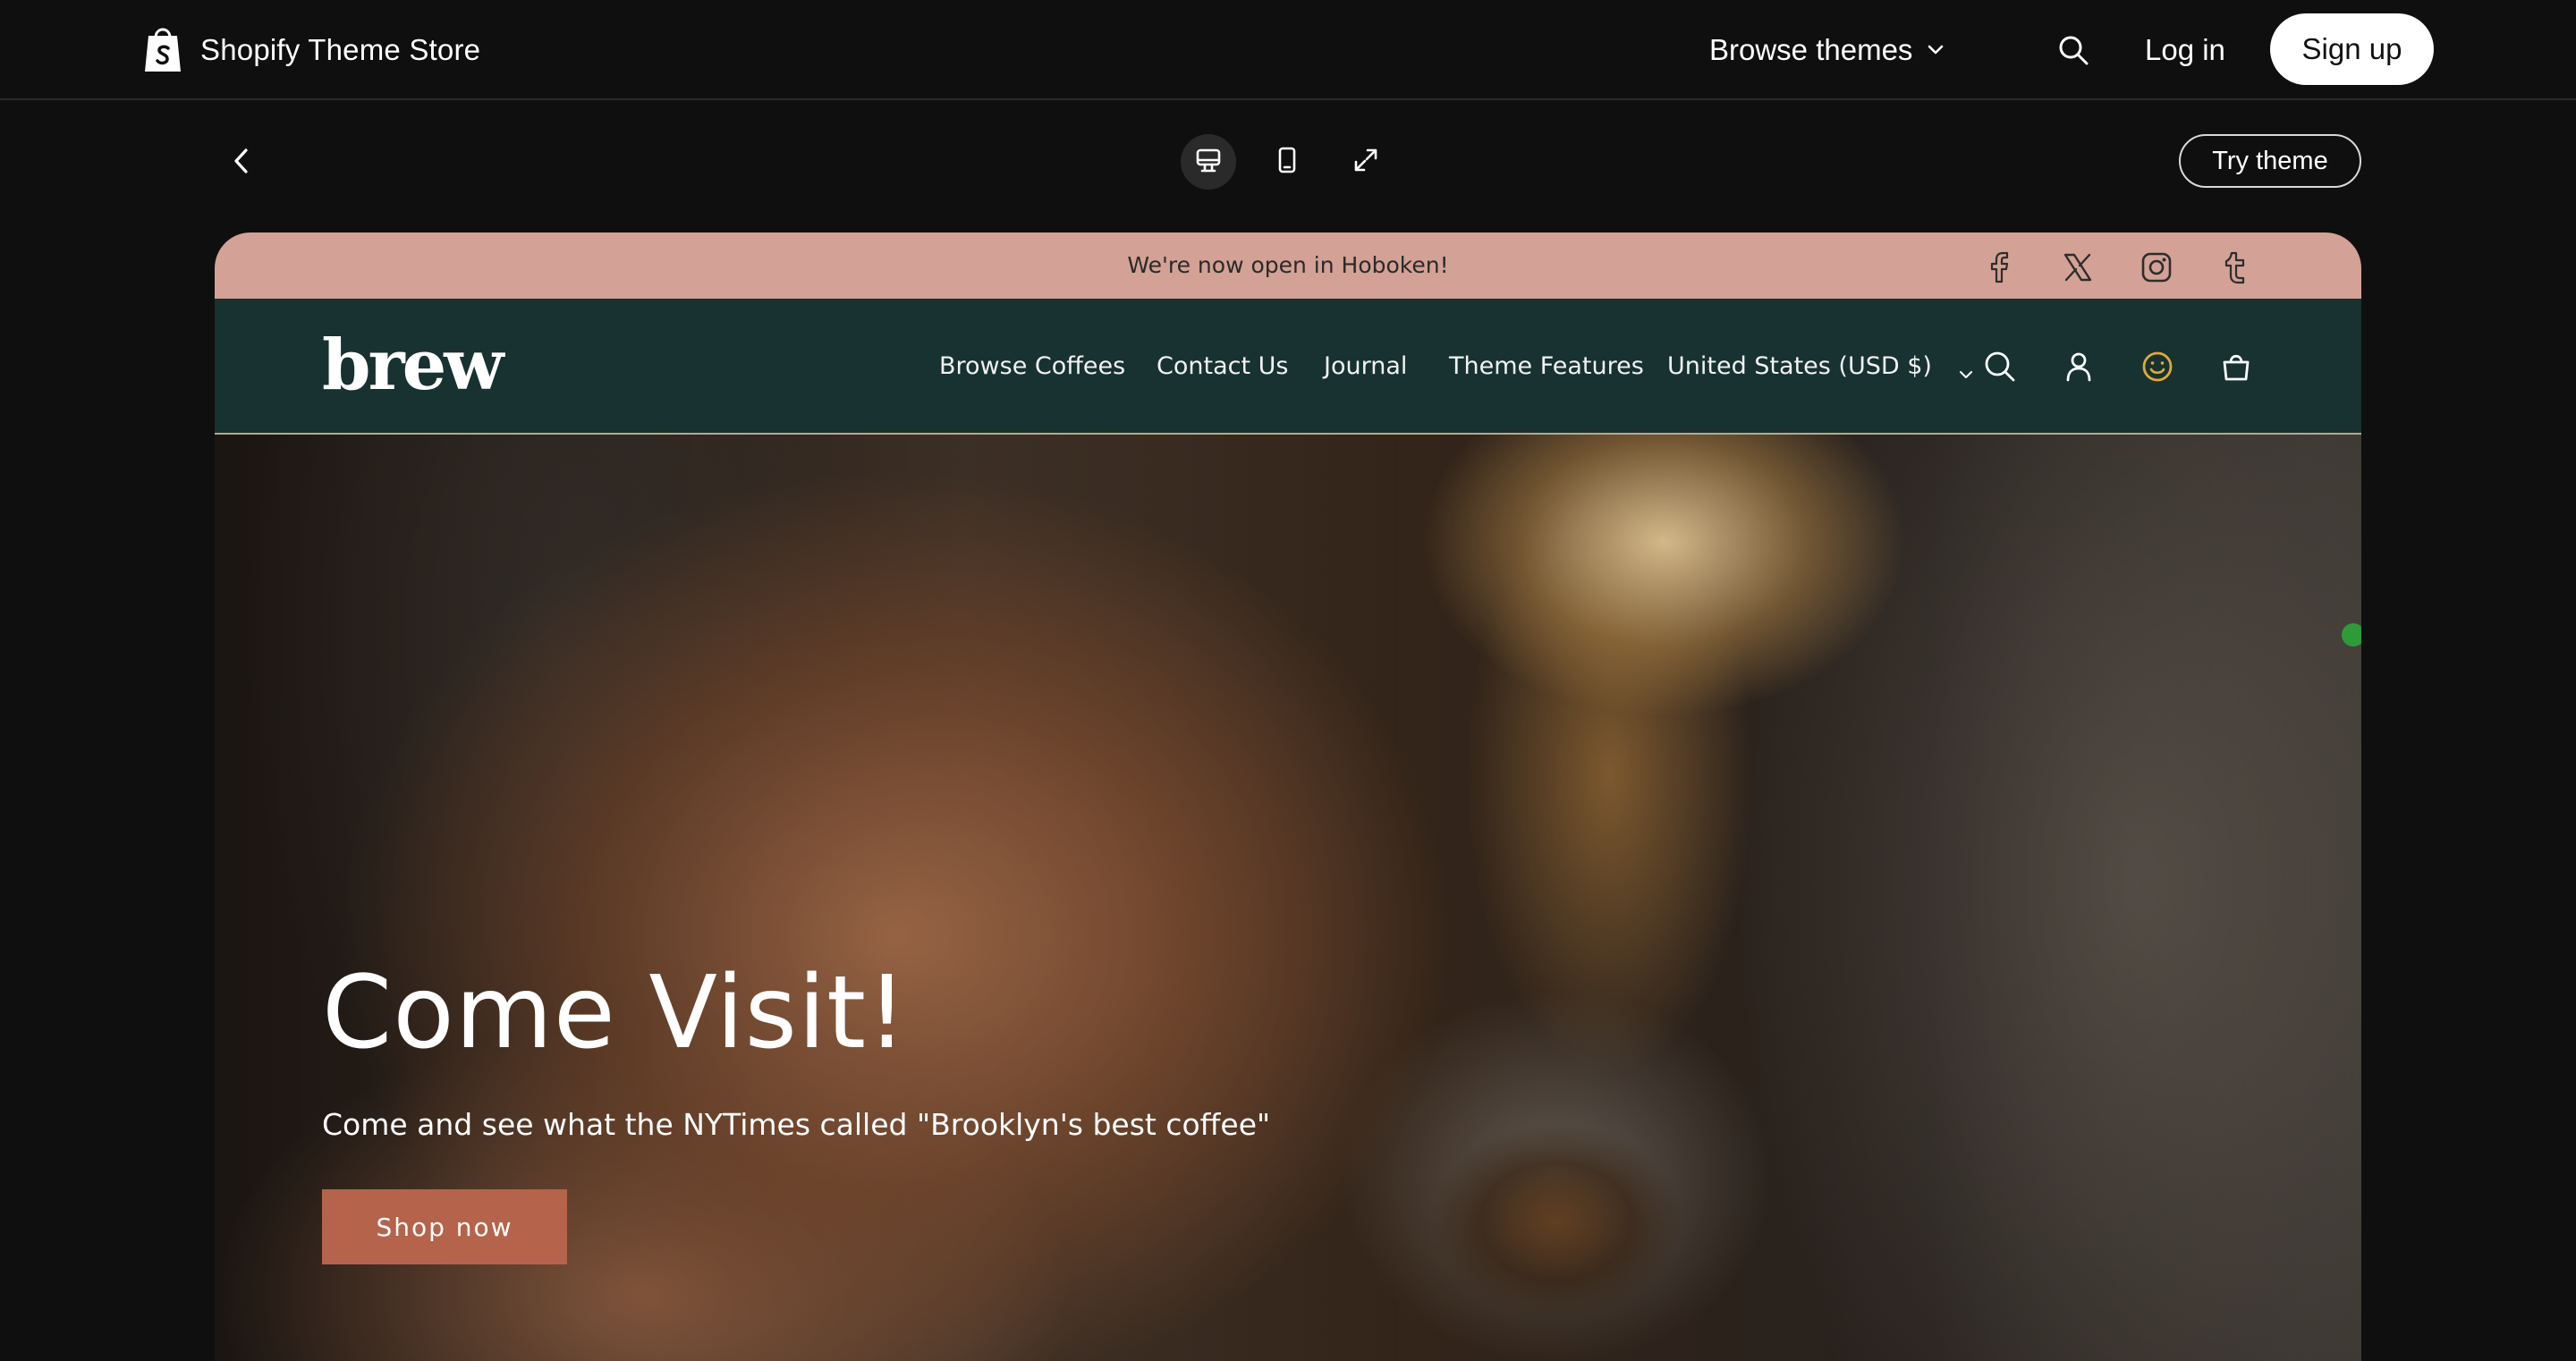 This screenshot has height=1361, width=2576. What do you see at coordinates (340, 49) in the screenshot?
I see `brand-name: Shopify Theme Store` at bounding box center [340, 49].